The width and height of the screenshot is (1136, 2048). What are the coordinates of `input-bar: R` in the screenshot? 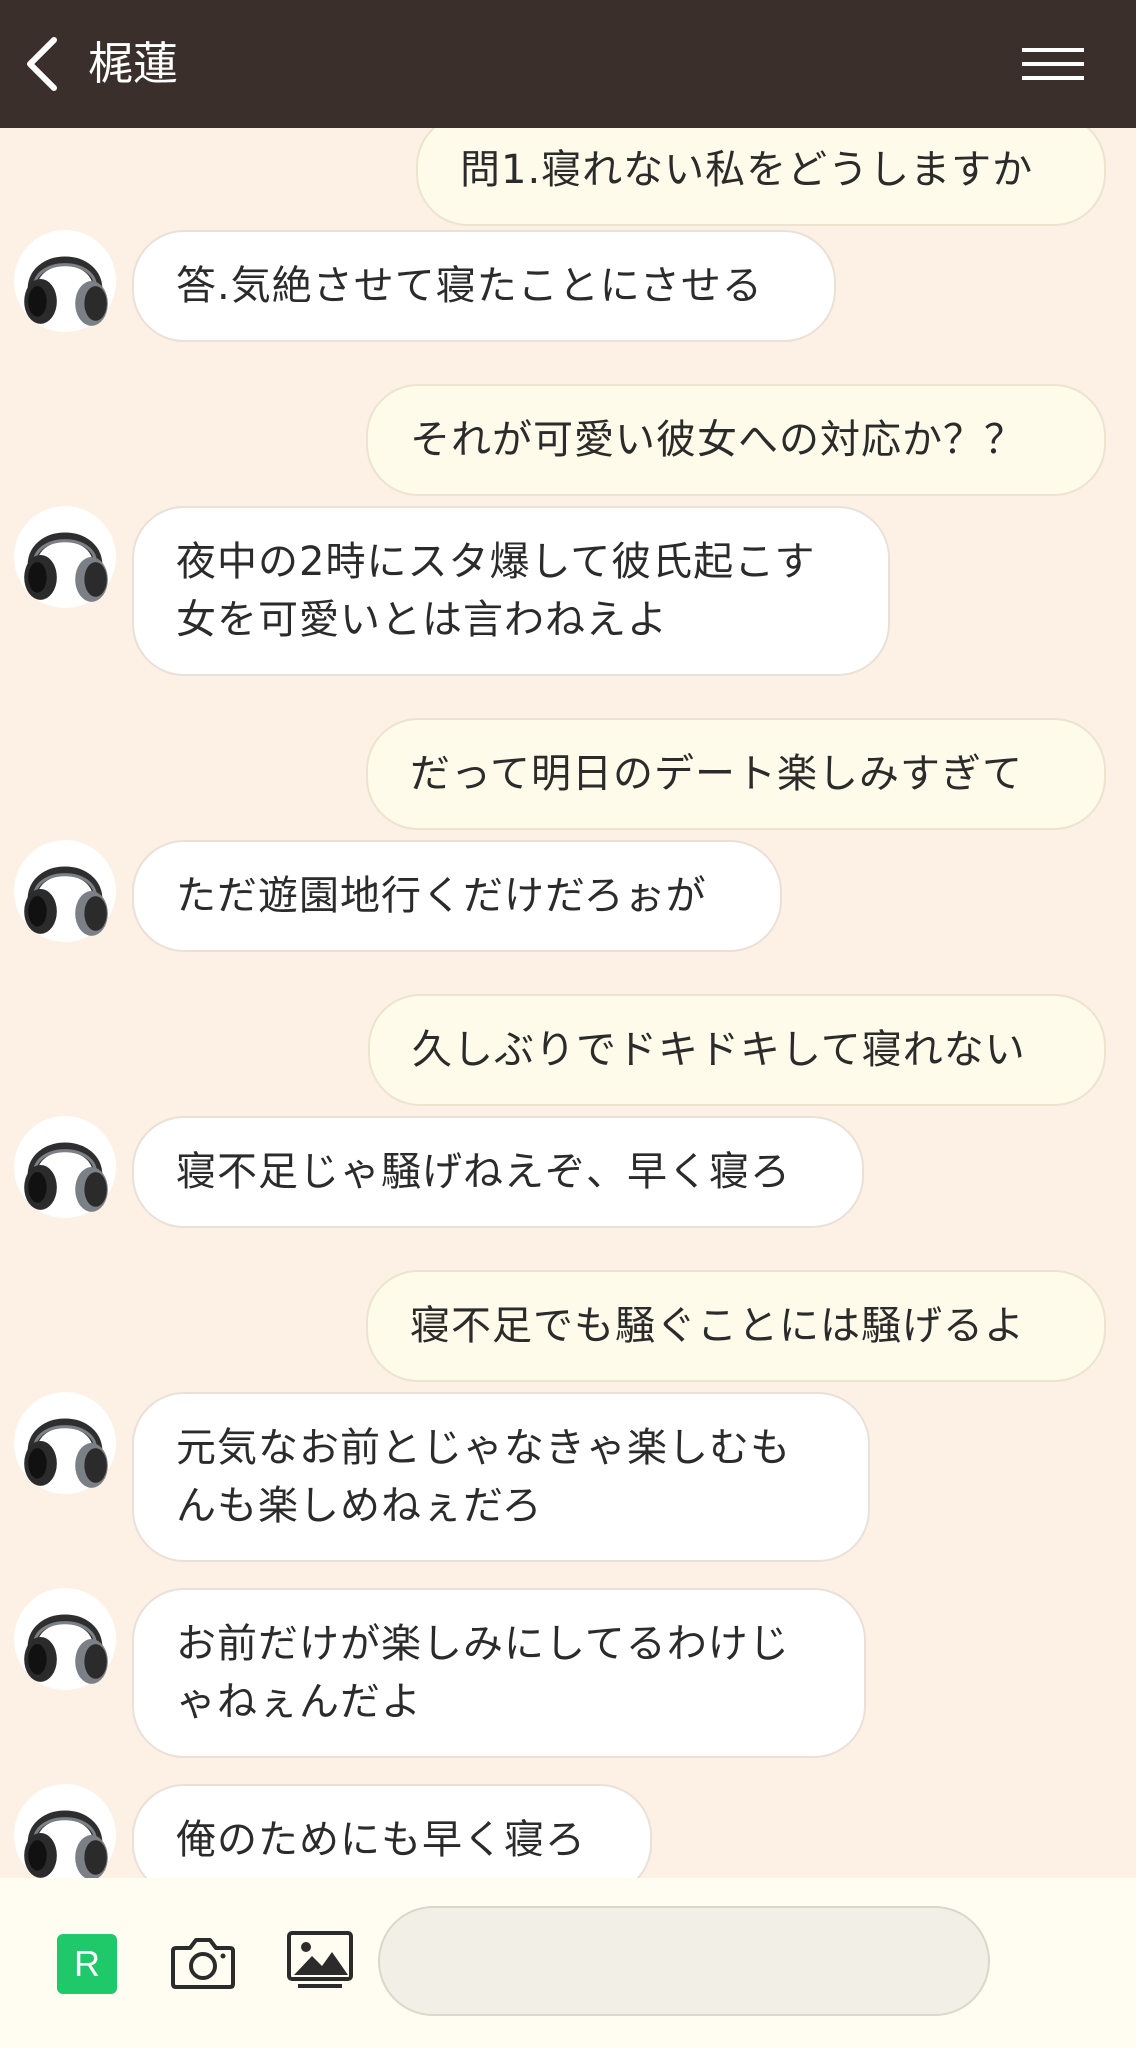 It's located at (568, 1963).